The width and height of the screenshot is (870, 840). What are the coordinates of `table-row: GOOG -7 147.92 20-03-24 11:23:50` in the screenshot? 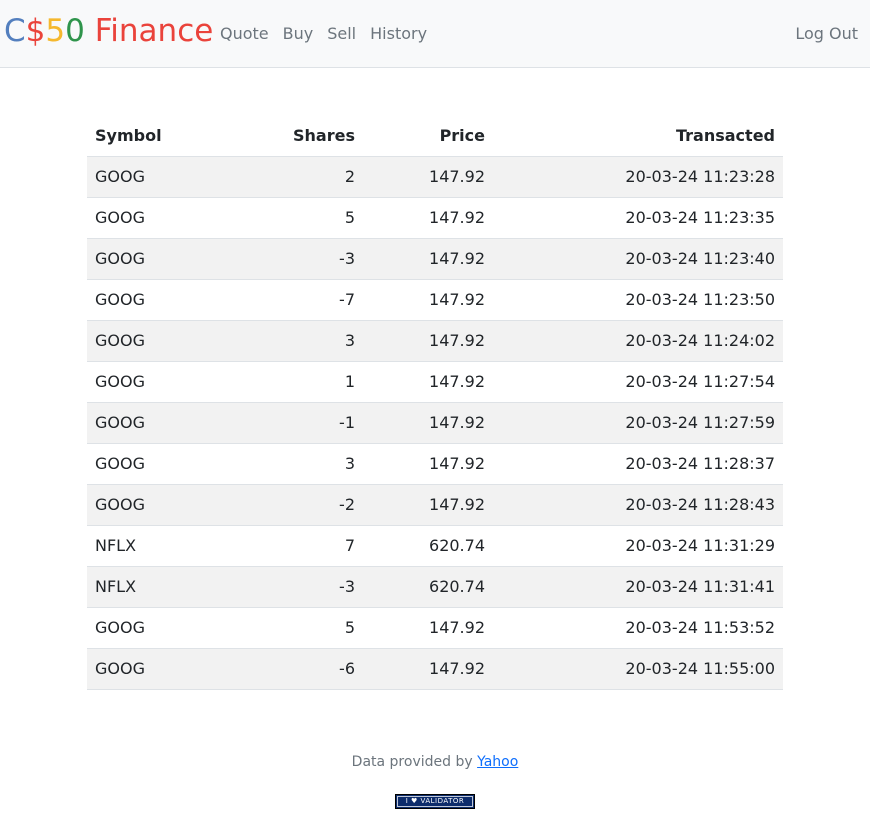 It's located at (435, 299).